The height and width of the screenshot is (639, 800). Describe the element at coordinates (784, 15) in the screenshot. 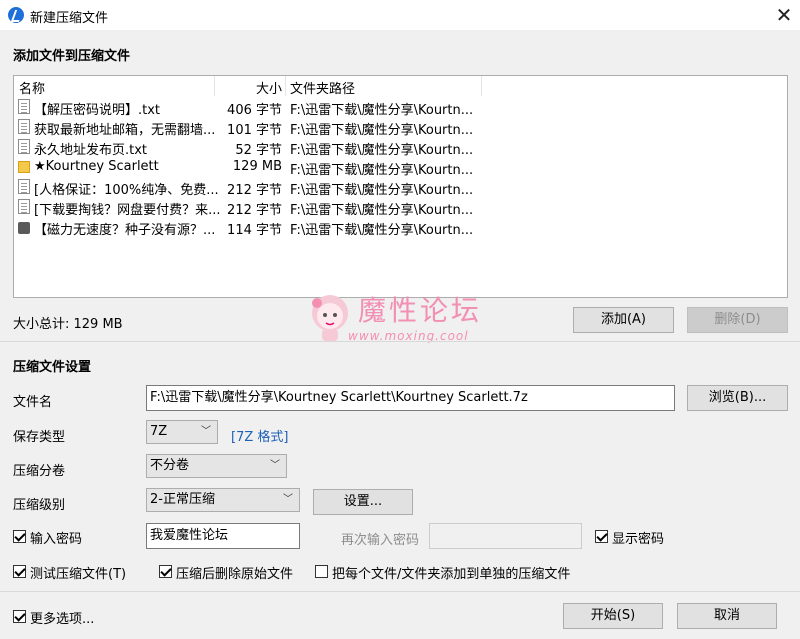

I see `close-icon: ✕` at that location.